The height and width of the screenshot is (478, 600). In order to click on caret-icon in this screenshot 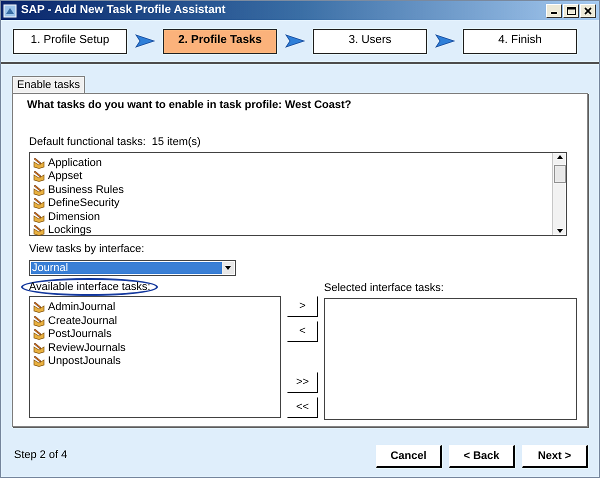, I will do `click(228, 268)`.